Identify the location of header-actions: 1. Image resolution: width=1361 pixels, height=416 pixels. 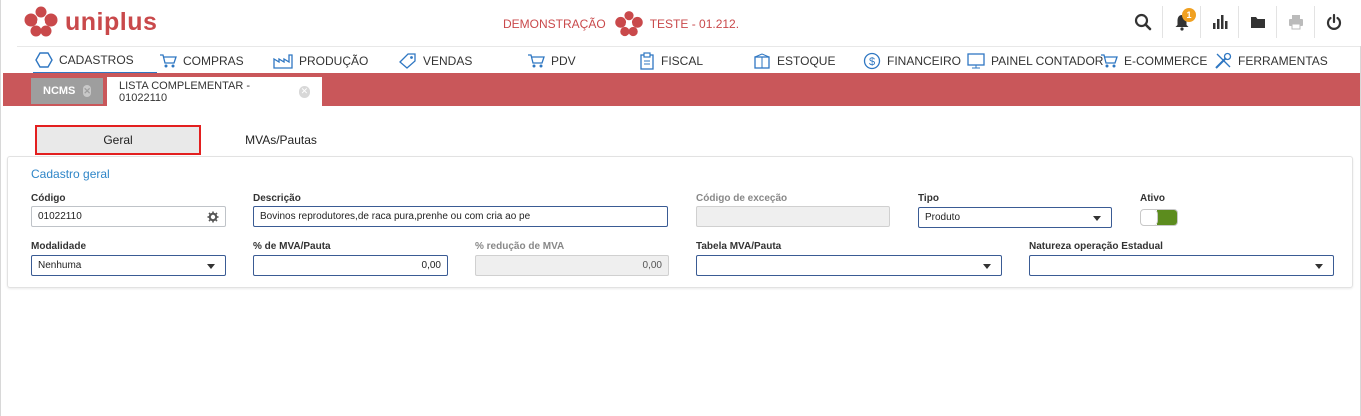
(1238, 22).